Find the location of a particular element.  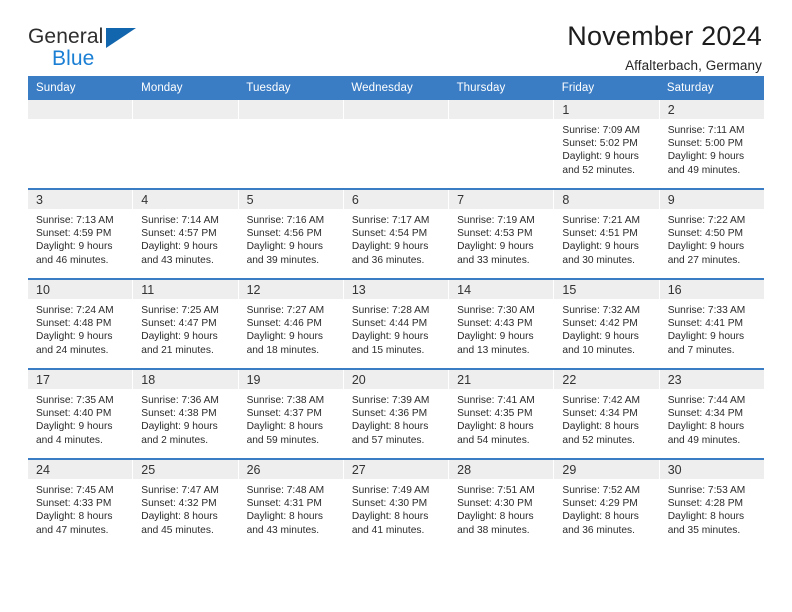

day-number-band: 11 is located at coordinates (185, 289).